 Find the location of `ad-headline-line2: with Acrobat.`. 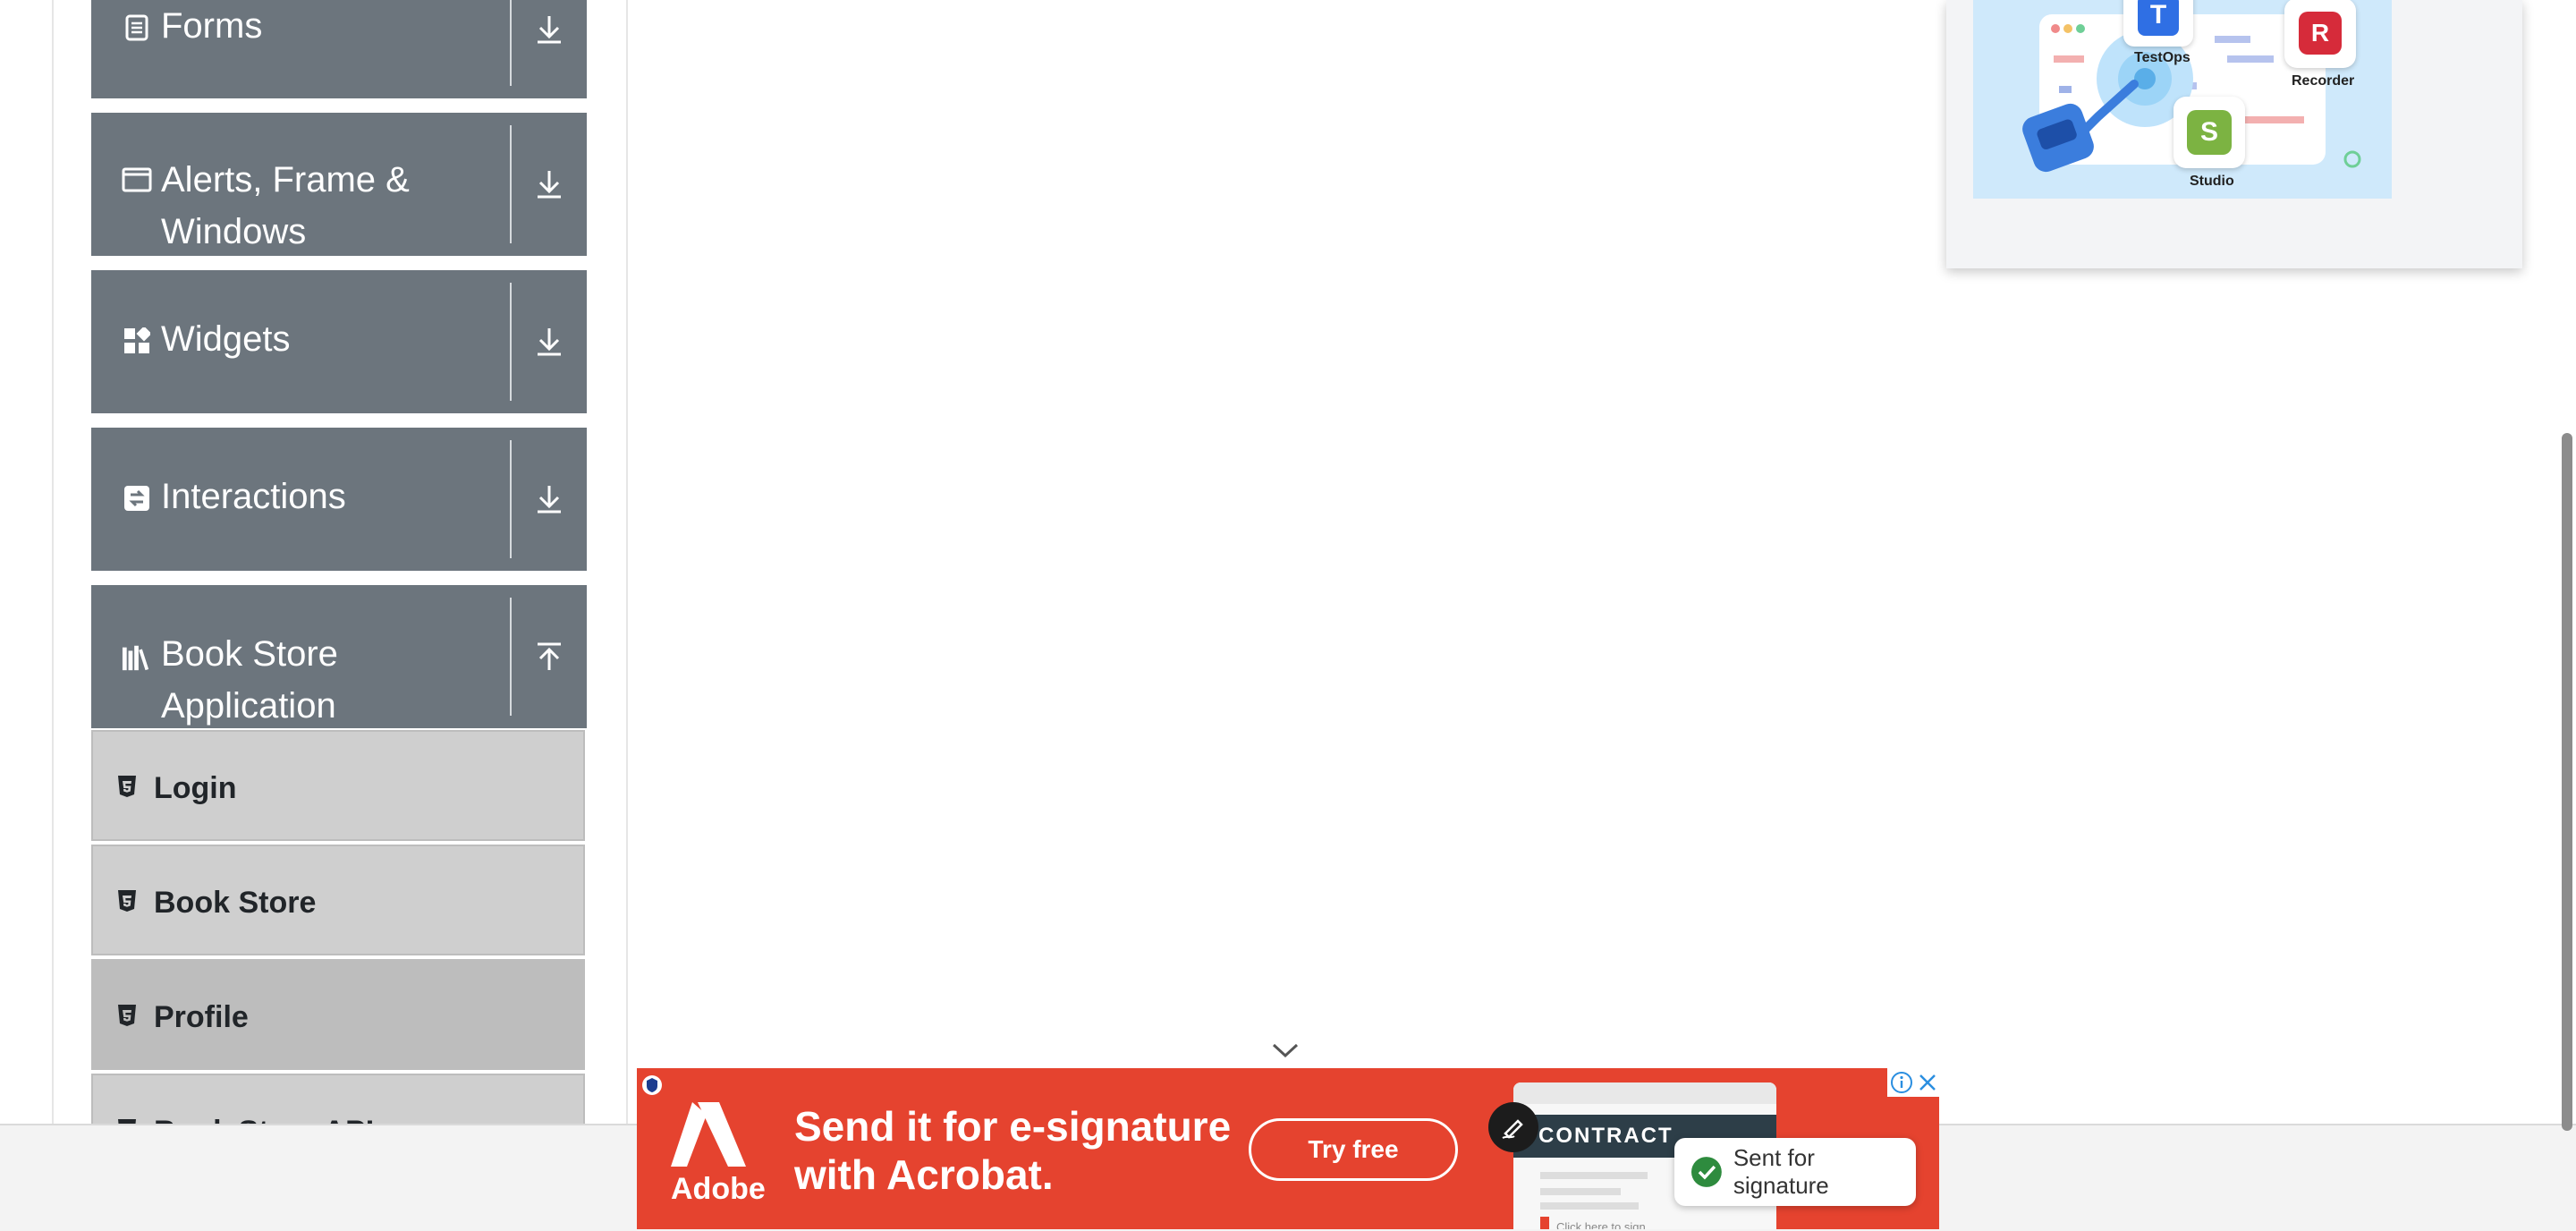

ad-headline-line2: with Acrobat. is located at coordinates (924, 1174).